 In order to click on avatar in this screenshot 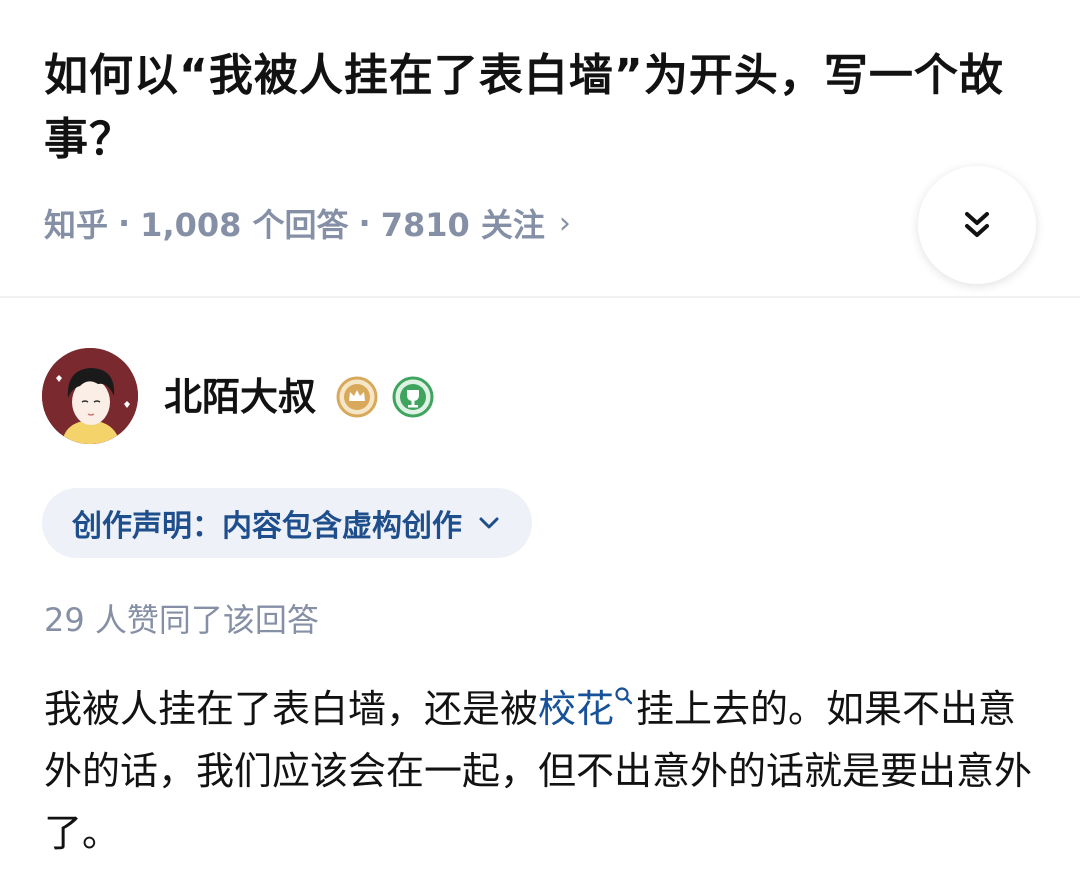, I will do `click(90, 396)`.